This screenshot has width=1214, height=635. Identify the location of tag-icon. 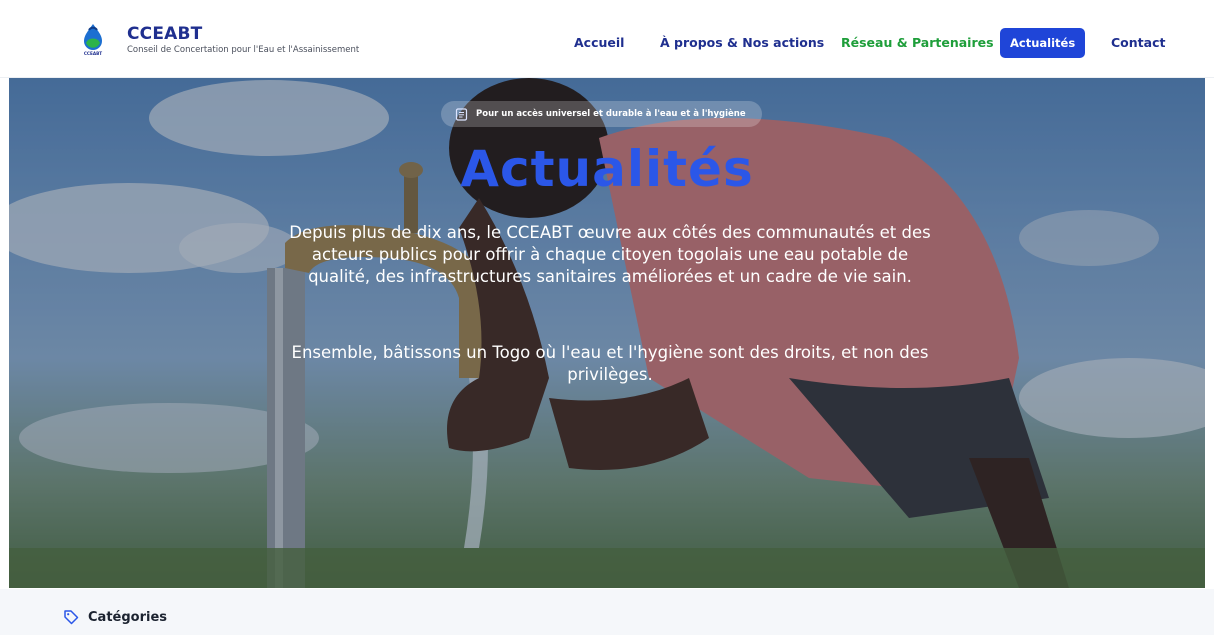
(71, 617).